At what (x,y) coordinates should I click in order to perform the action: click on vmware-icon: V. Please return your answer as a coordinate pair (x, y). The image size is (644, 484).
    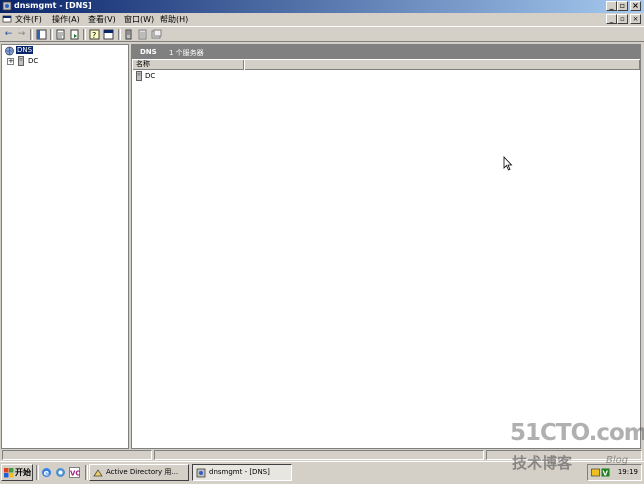
    Looking at the image, I should click on (605, 472).